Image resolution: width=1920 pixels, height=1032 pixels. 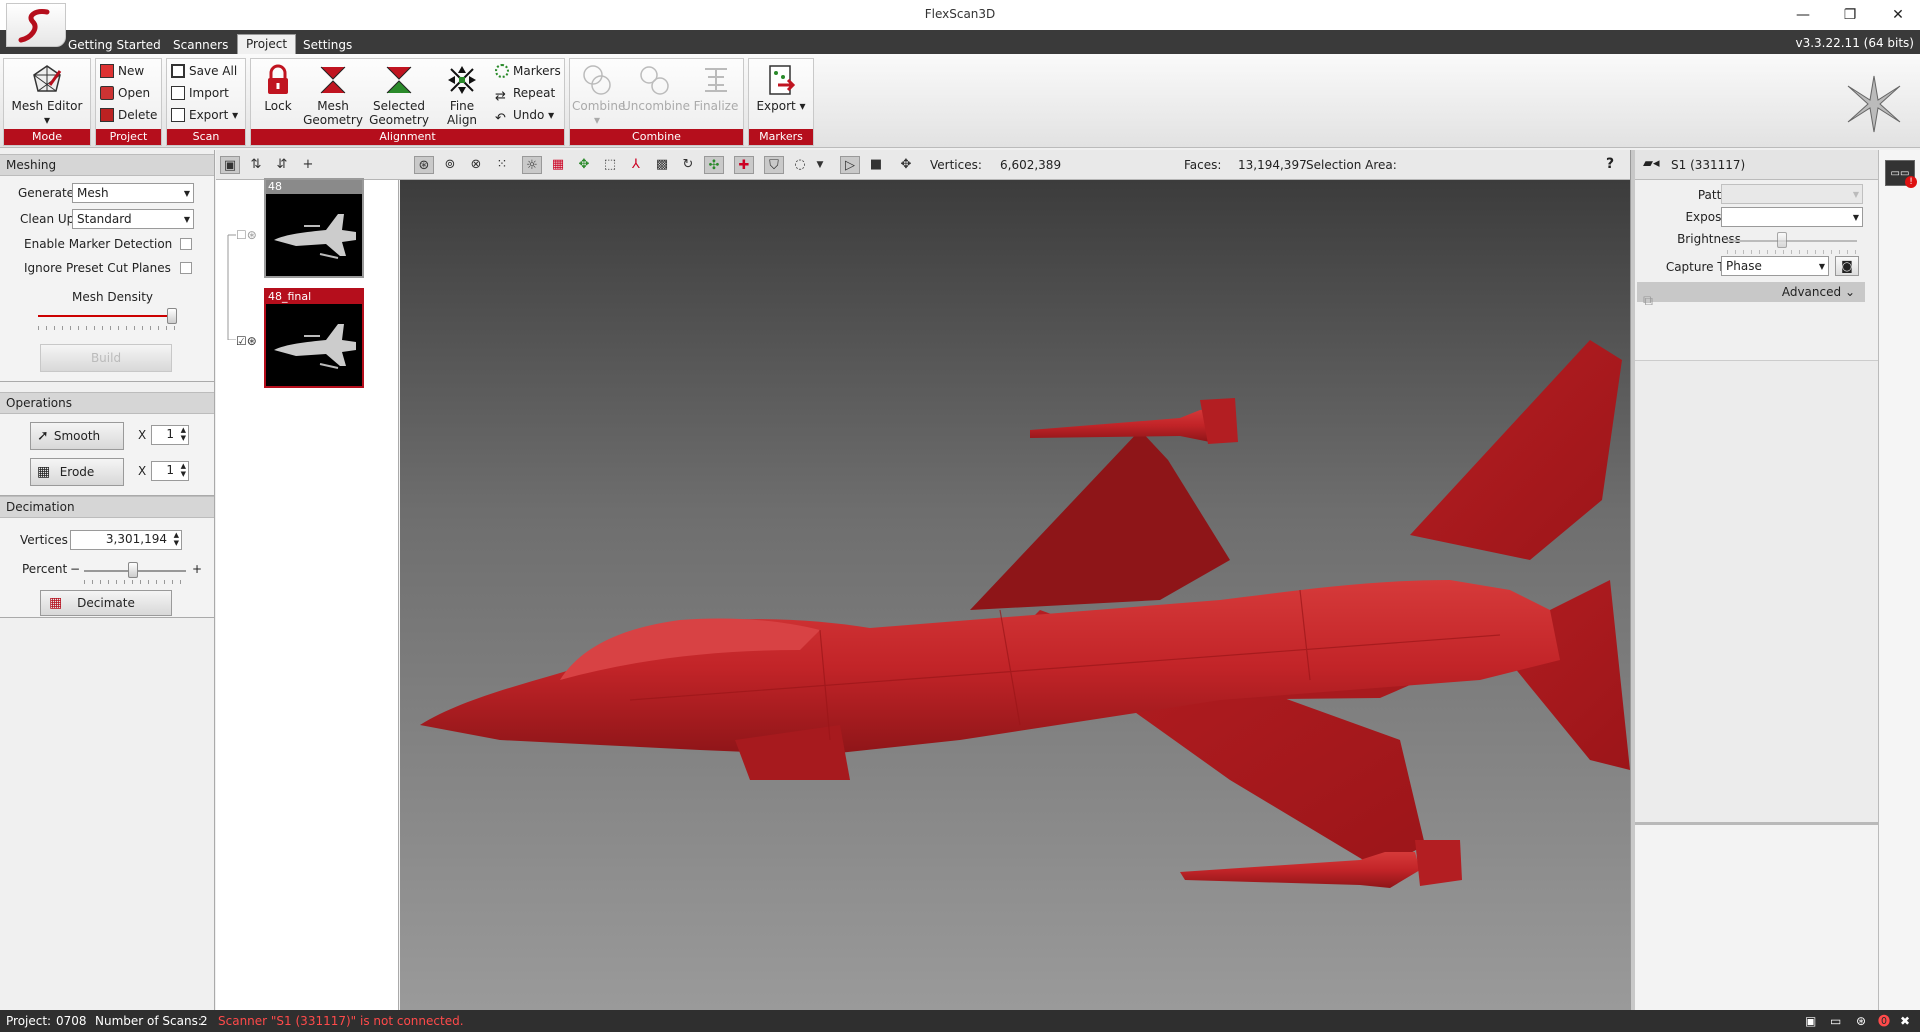 I want to click on brightness-slider, so click(x=1782, y=240).